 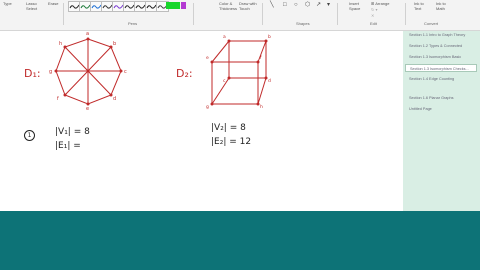 What do you see at coordinates (29, 135) in the screenshot?
I see `circled-number: 1` at bounding box center [29, 135].